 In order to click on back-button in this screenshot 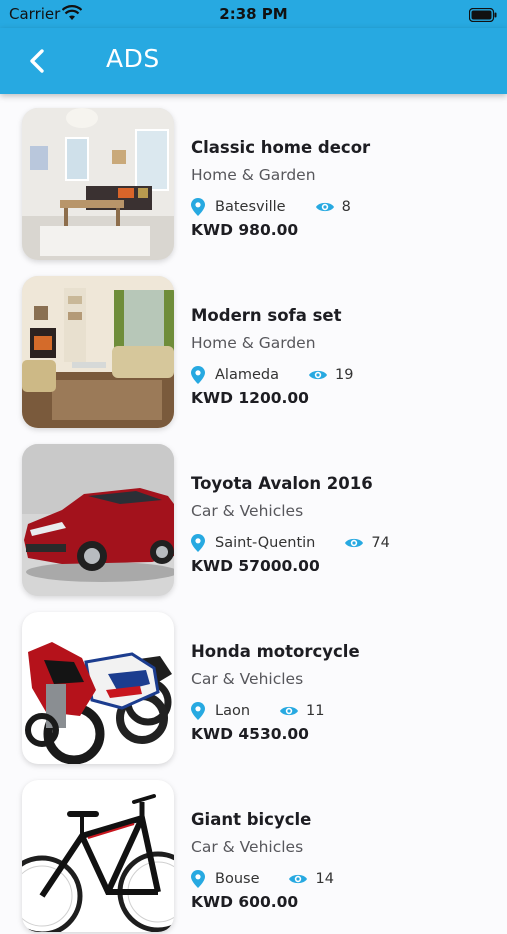, I will do `click(38, 61)`.